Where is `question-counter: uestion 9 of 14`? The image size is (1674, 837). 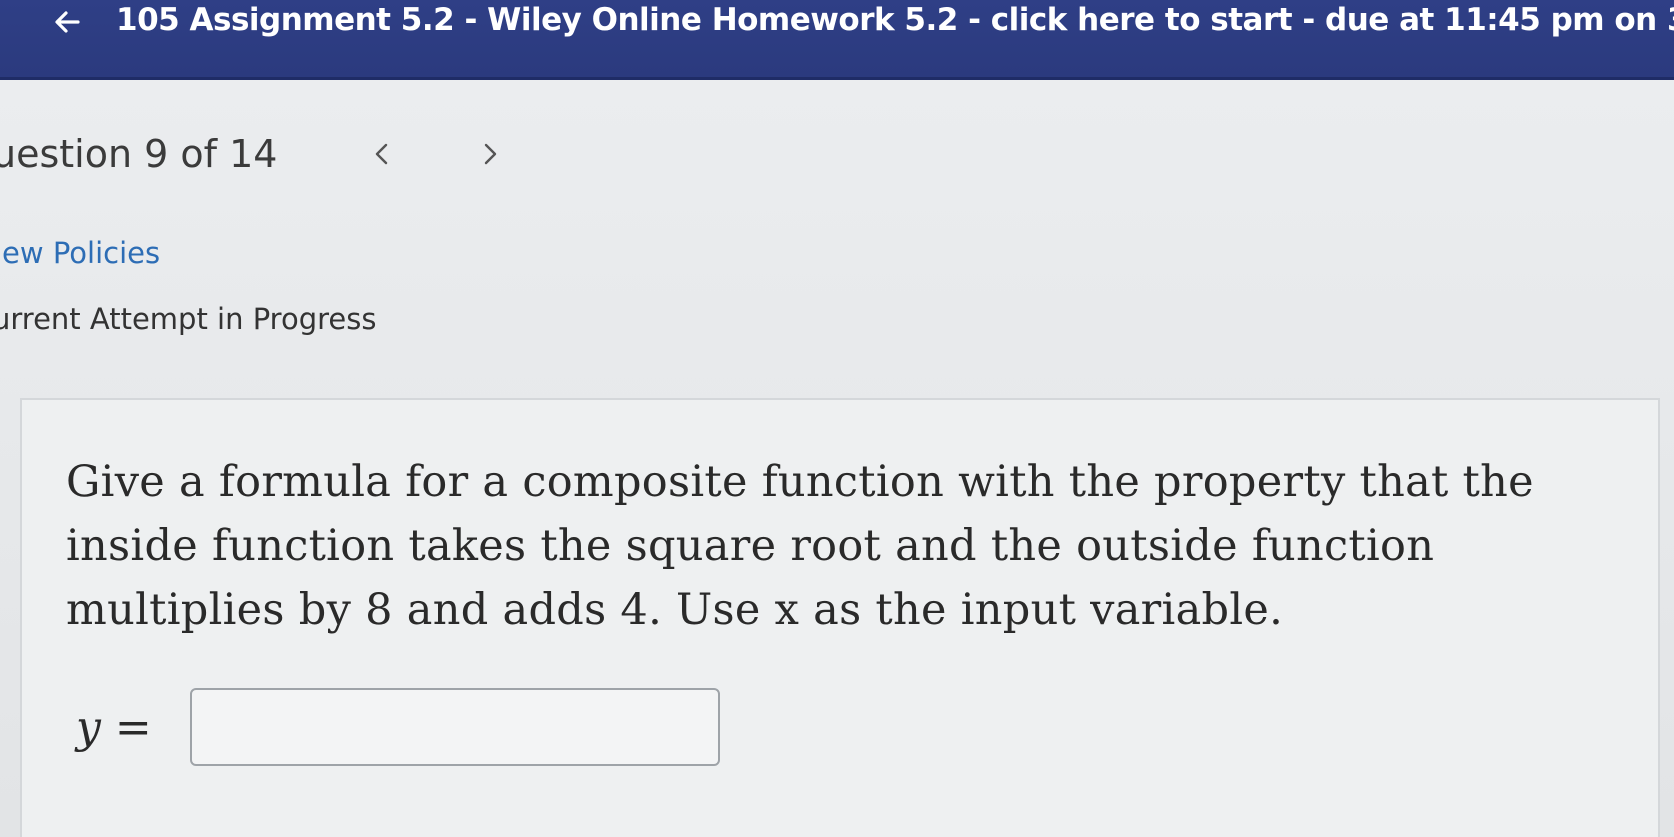 question-counter: uestion 9 of 14 is located at coordinates (139, 154).